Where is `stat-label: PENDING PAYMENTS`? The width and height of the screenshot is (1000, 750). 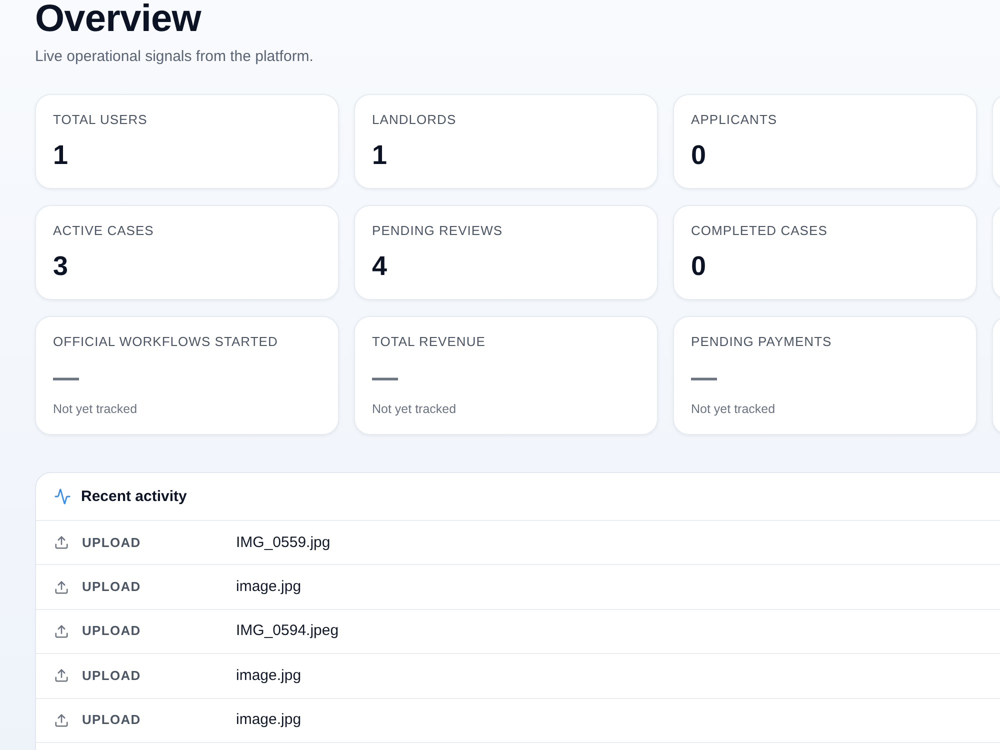
stat-label: PENDING PAYMENTS is located at coordinates (762, 342).